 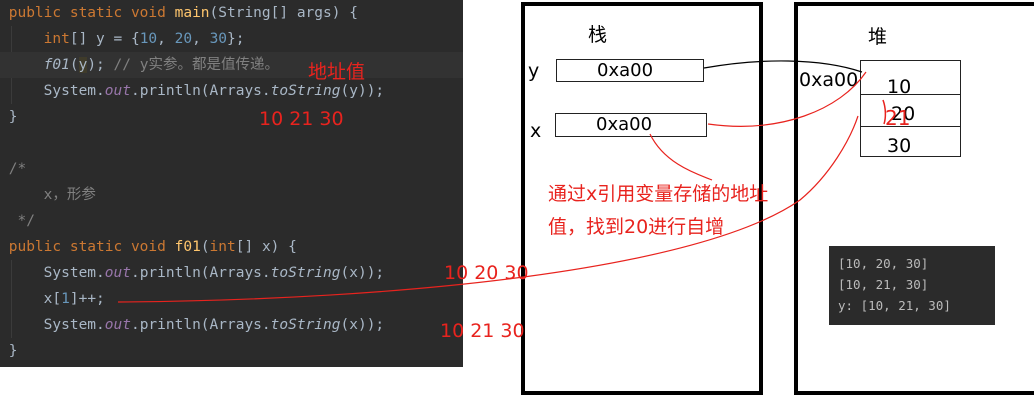 I want to click on code-token: (String[] args) {, so click(x=283, y=13).